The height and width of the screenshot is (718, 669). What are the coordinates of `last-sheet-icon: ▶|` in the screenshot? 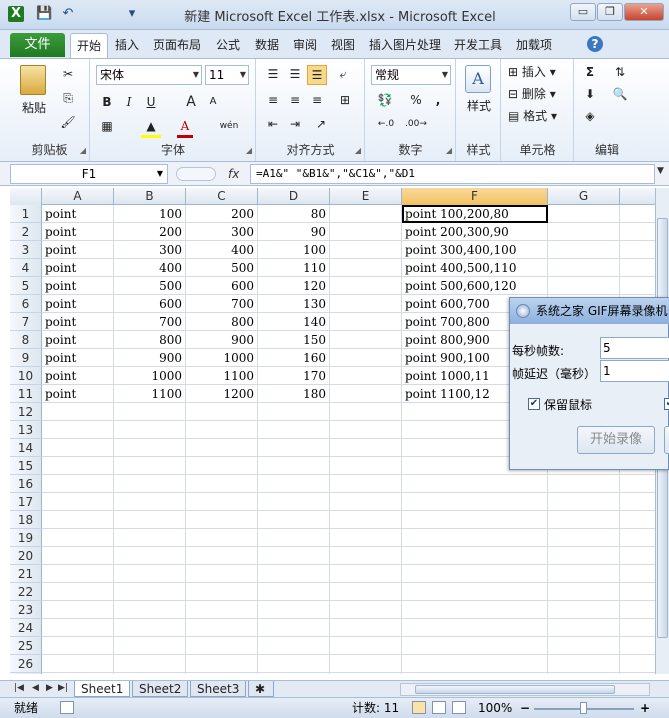 It's located at (63, 688).